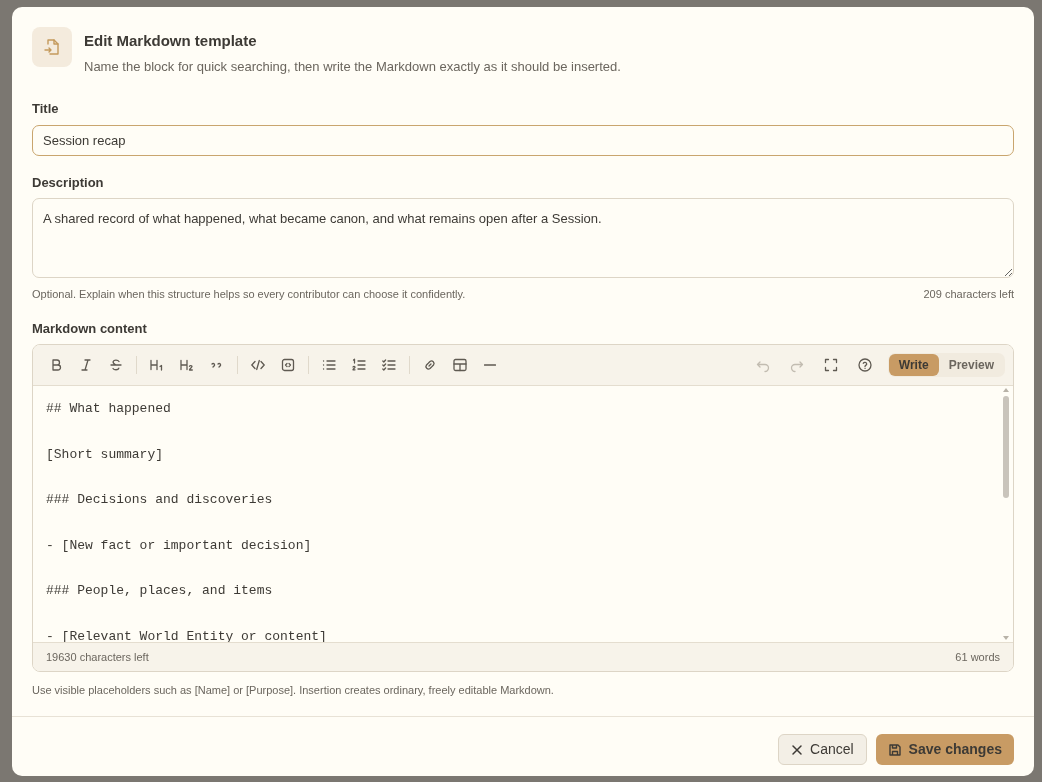 Image resolution: width=1042 pixels, height=782 pixels. What do you see at coordinates (430, 365) in the screenshot?
I see `link-icon` at bounding box center [430, 365].